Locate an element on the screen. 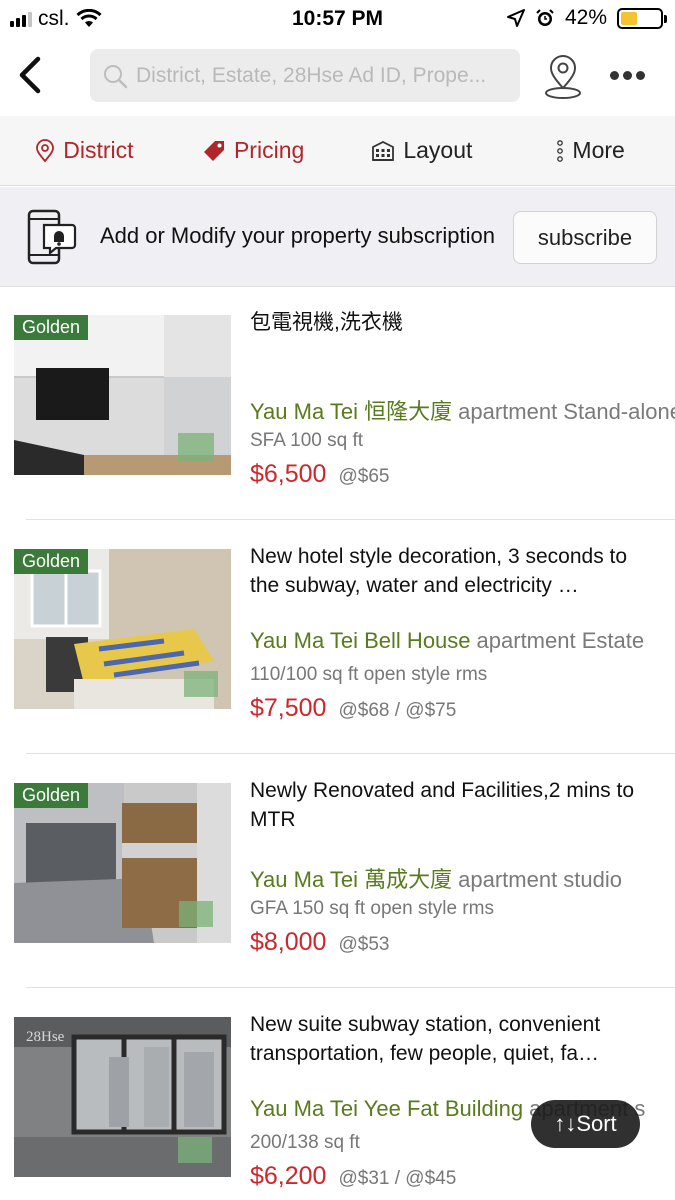 This screenshot has width=675, height=1200. filter-more: More is located at coordinates (590, 150).